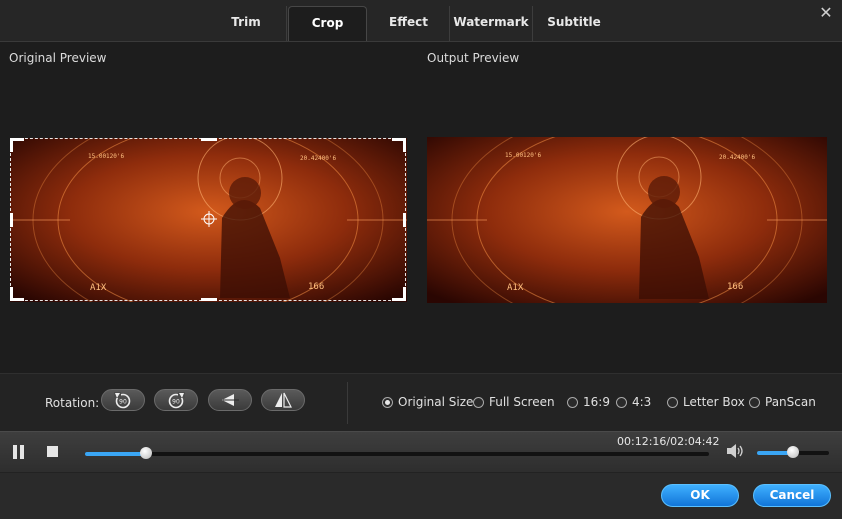 The width and height of the screenshot is (842, 519). I want to click on rotate-right-icon: 90, so click(176, 400).